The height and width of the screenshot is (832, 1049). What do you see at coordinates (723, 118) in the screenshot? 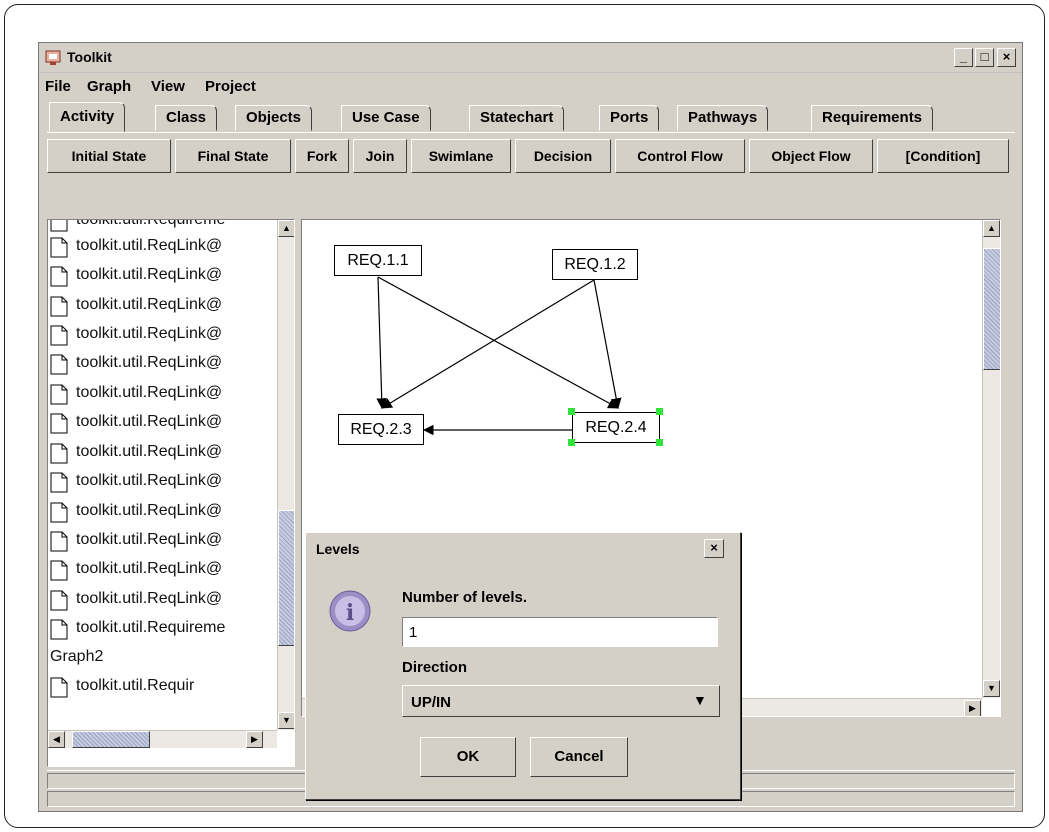
I see `tab-pathways: Pathways` at bounding box center [723, 118].